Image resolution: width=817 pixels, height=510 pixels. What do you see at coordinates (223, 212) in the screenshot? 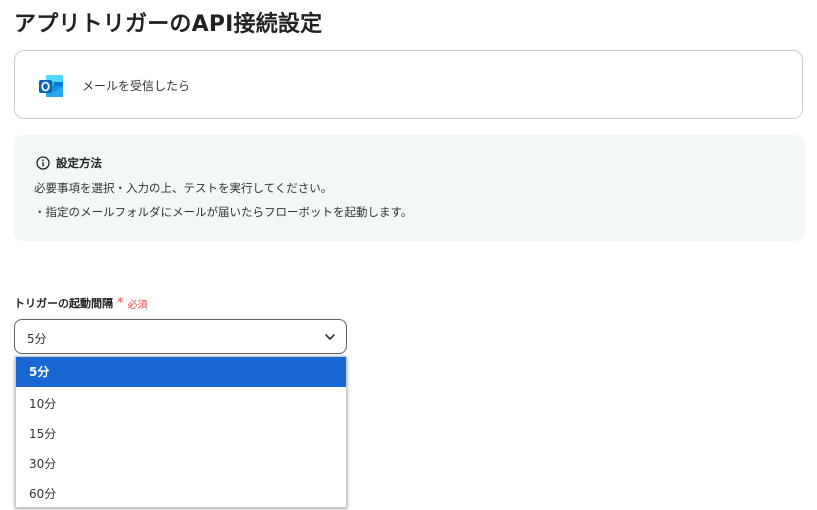
I see `info-line-2: ・指定のメールフォルダにメールが届いたらフローボットを起動します。` at bounding box center [223, 212].